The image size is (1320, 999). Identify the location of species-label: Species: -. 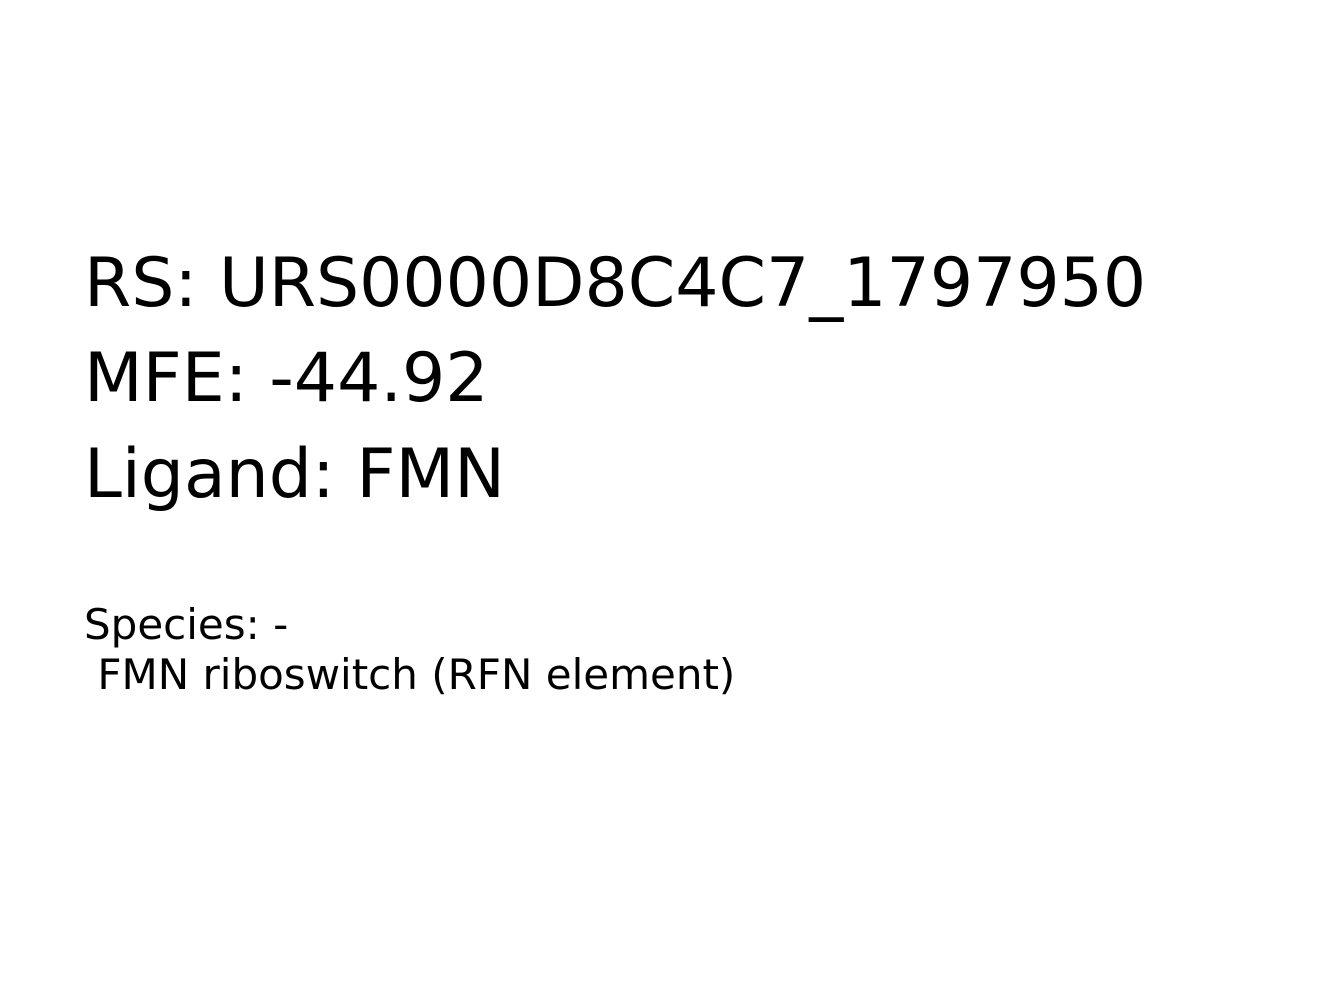
(186, 624).